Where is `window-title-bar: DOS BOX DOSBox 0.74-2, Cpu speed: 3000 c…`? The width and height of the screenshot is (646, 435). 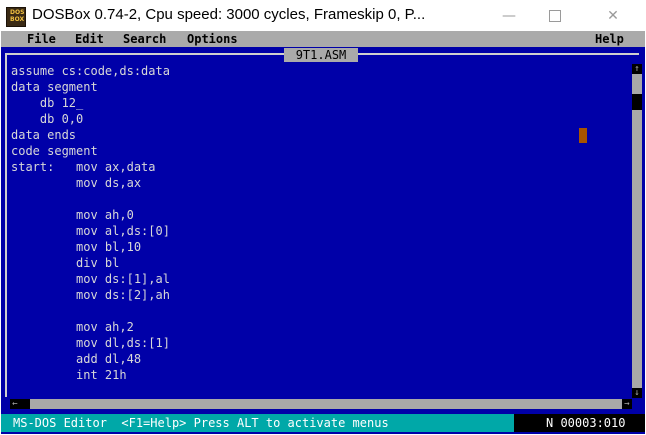
window-title-bar: DOS BOX DOSBox 0.74-2, Cpu speed: 3000 c… is located at coordinates (323, 15).